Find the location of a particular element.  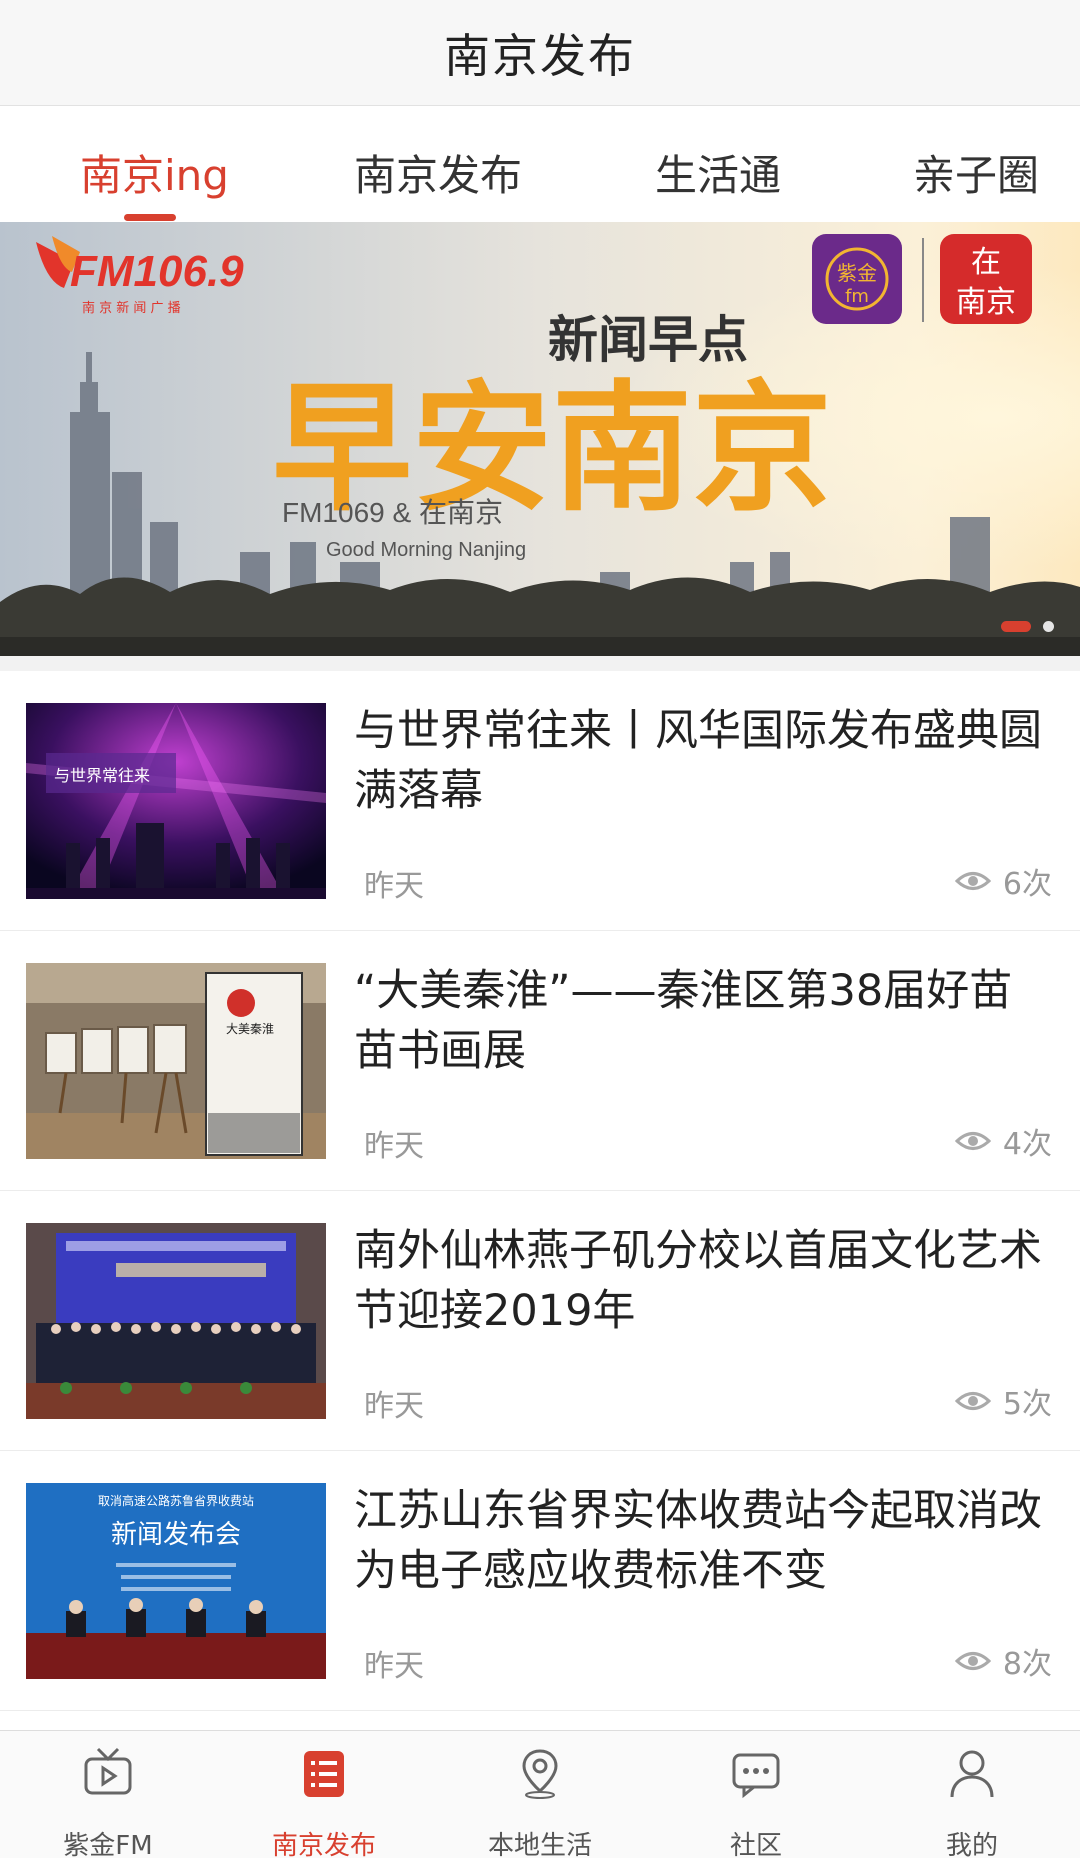

tabbar-item-local-life: 本地生活 is located at coordinates (540, 1794).